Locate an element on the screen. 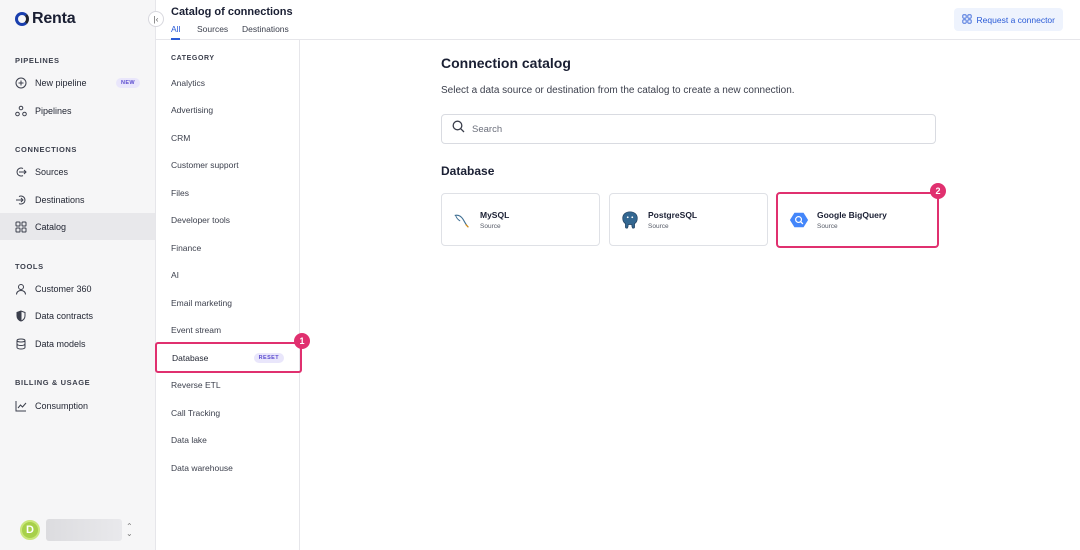 This screenshot has width=1080, height=550. category-item-analytics: Analytics is located at coordinates (188, 83).